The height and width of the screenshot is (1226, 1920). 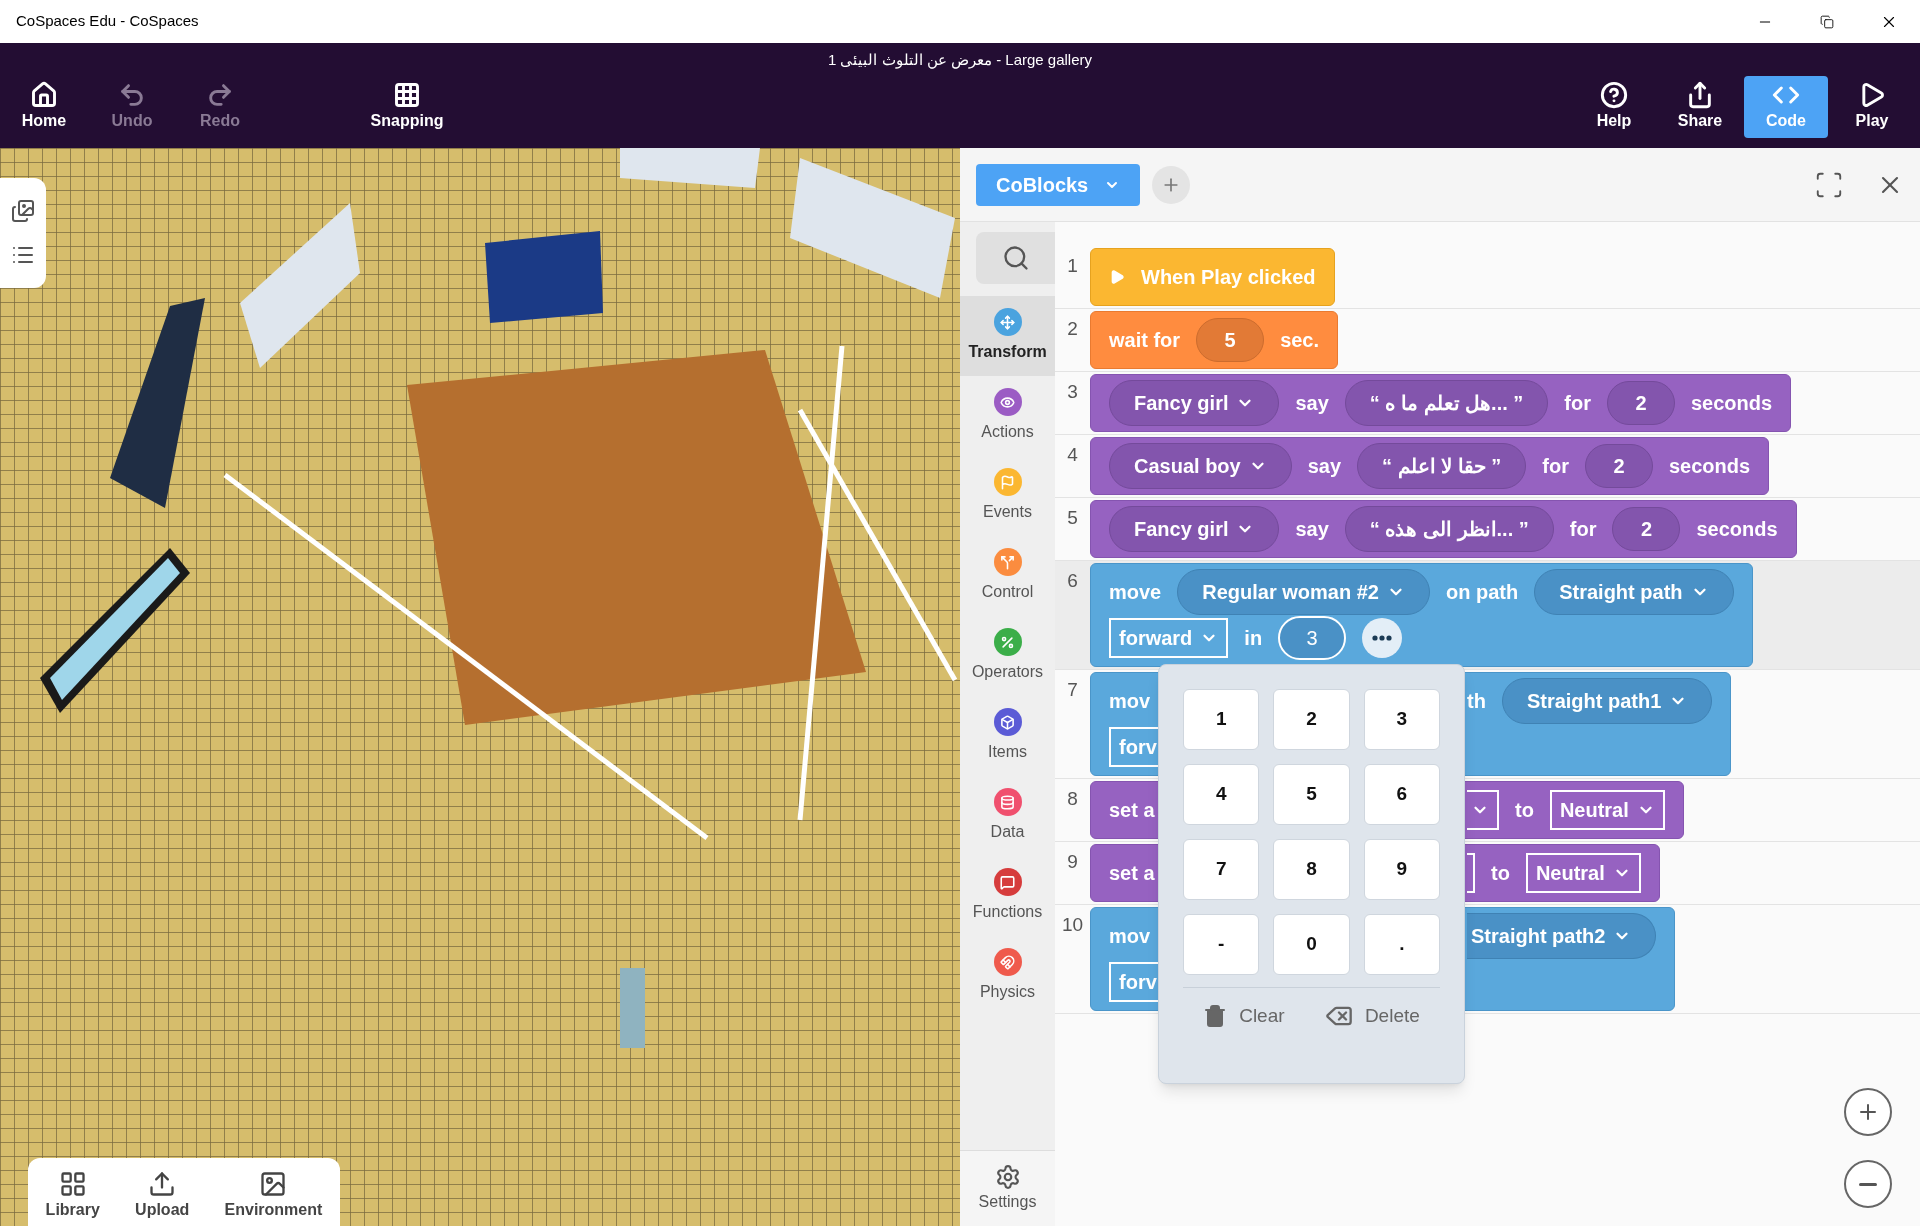 I want to click on keypad-key: 8, so click(x=1311, y=869).